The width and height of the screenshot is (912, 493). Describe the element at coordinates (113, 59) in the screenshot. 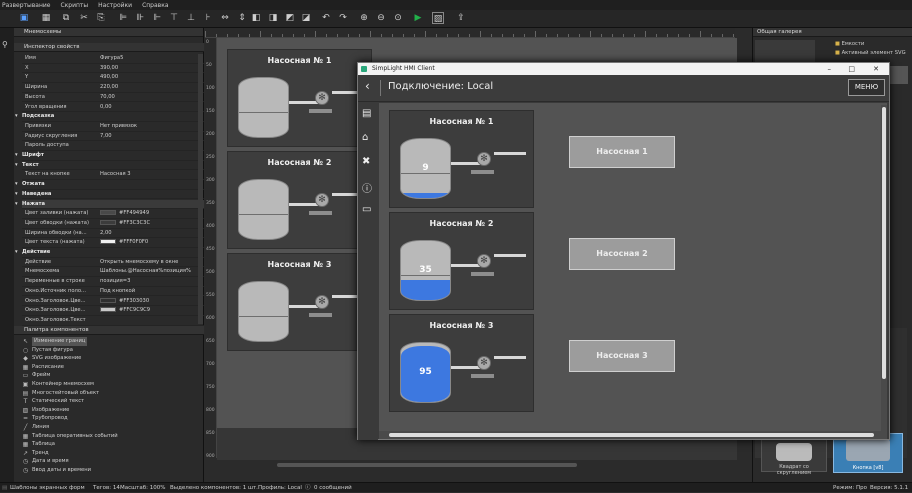

I see `property-row: Имя Фигура5` at that location.